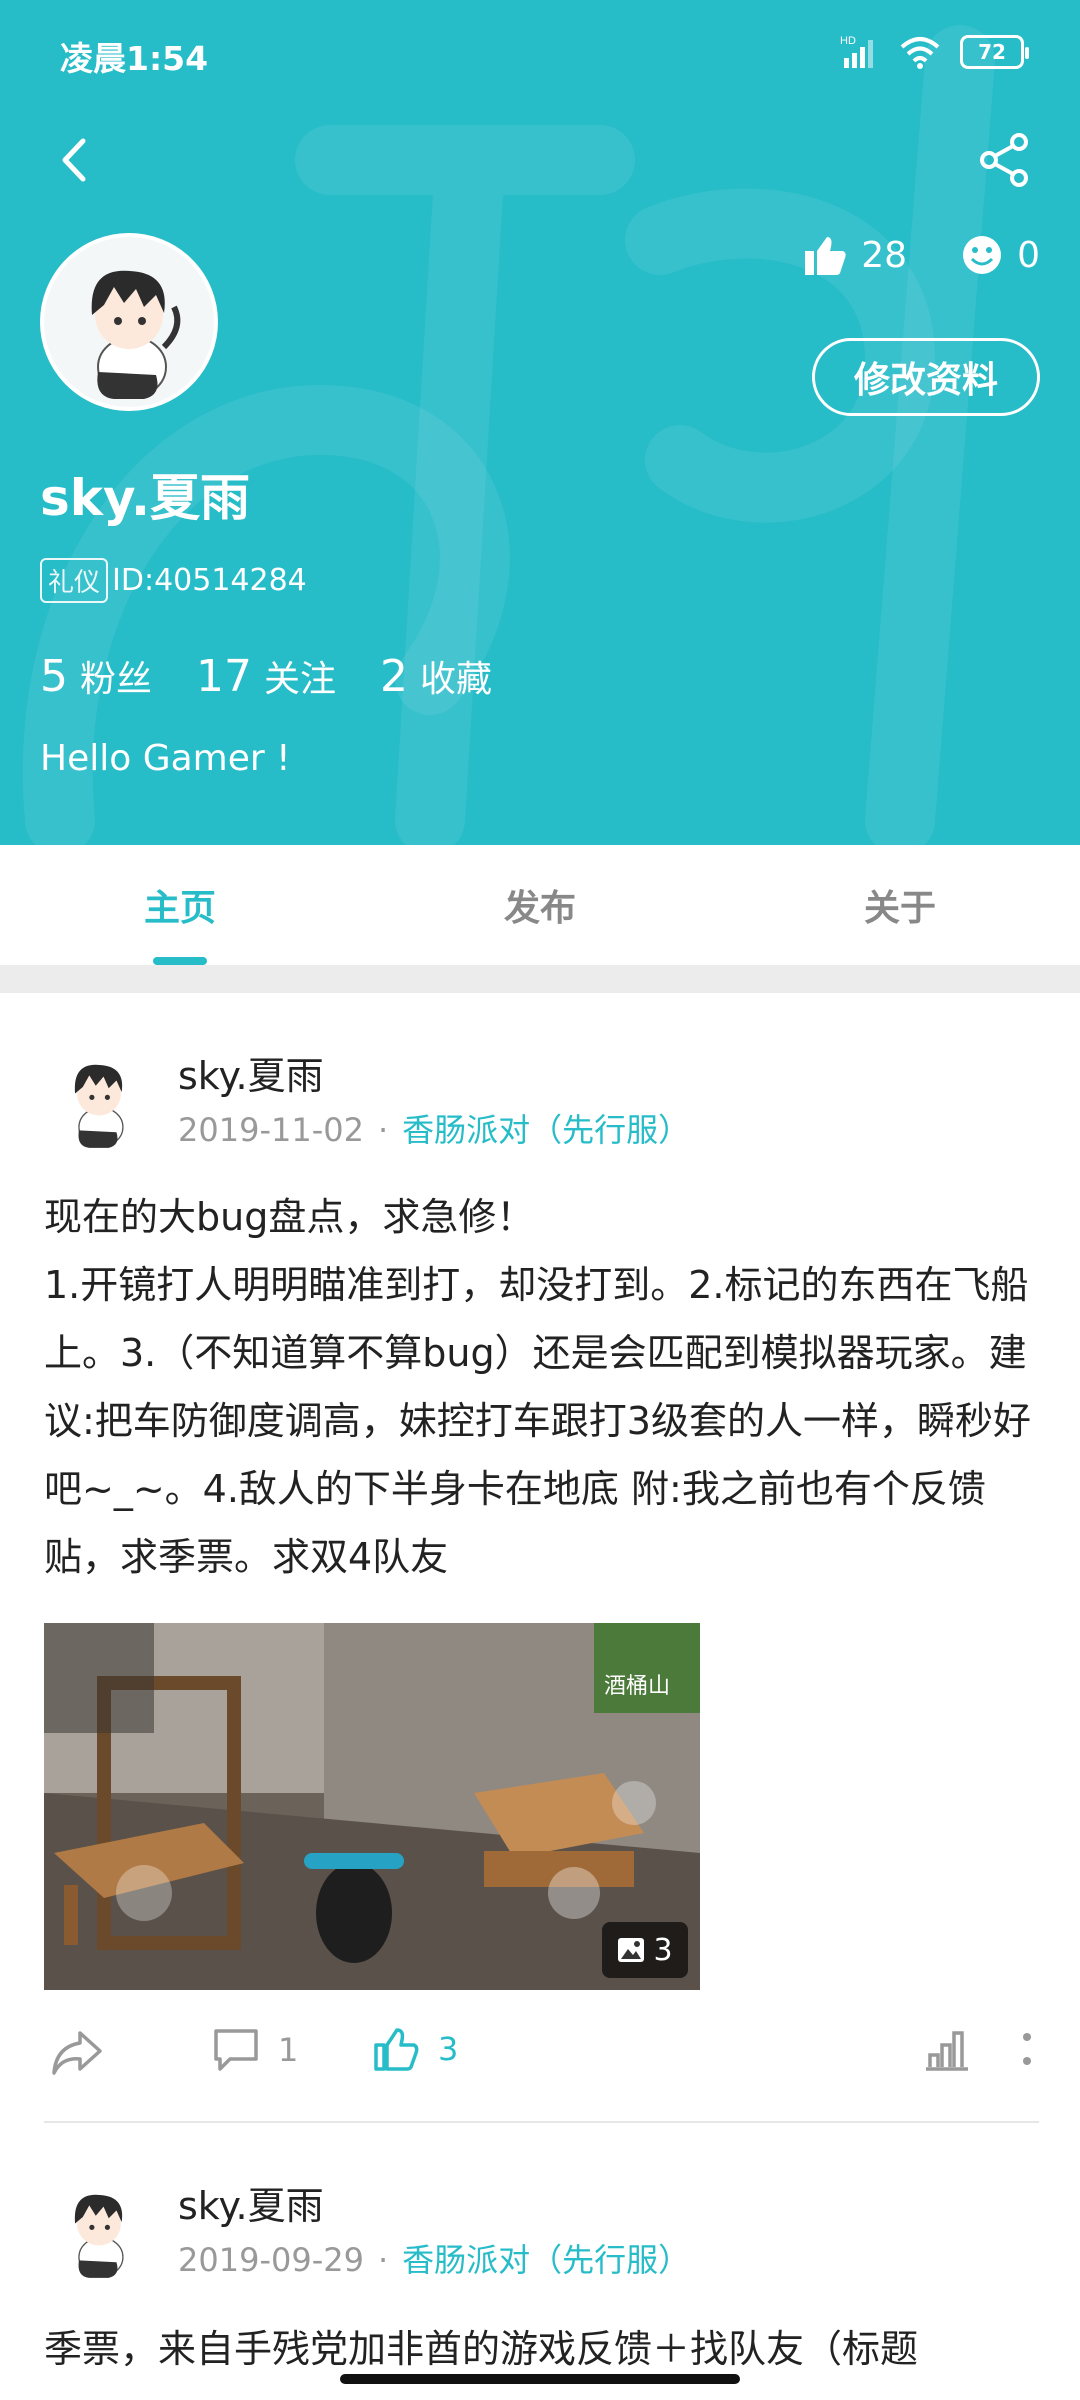  Describe the element at coordinates (540, 2379) in the screenshot. I see `home-indicator` at that location.